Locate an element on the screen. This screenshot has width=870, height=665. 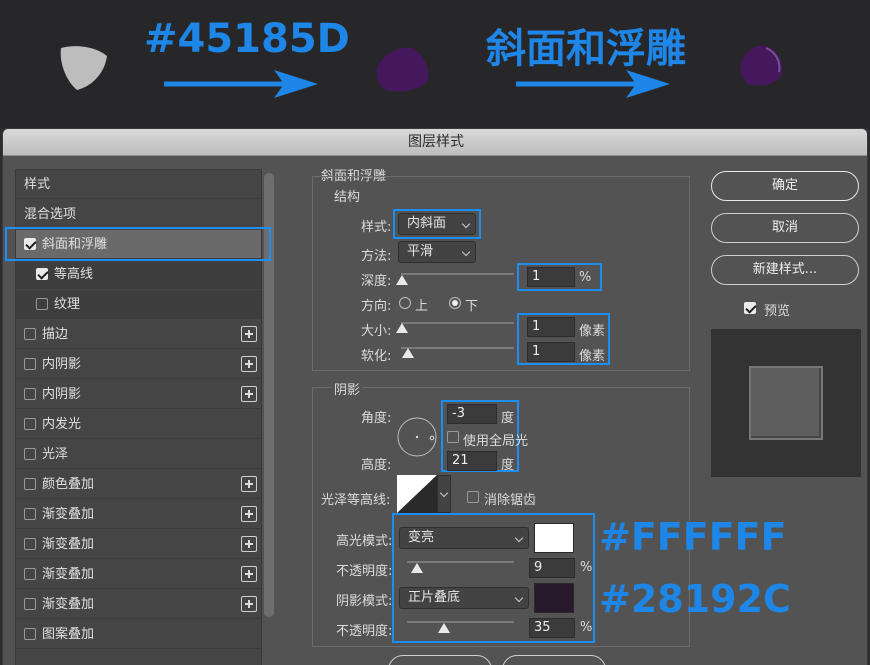
direction-down-radio is located at coordinates (455, 303).